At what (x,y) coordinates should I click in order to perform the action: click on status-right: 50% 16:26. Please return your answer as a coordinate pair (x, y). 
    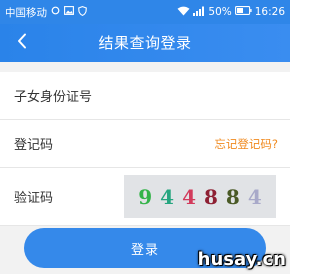
    Looking at the image, I should click on (231, 12).